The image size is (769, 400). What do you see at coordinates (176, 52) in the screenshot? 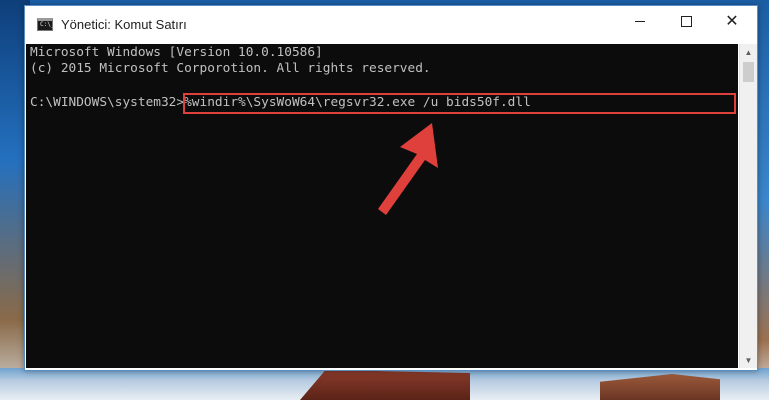
I see `console-line-version: Microsoft Windows [Version 10.0.10586]` at bounding box center [176, 52].